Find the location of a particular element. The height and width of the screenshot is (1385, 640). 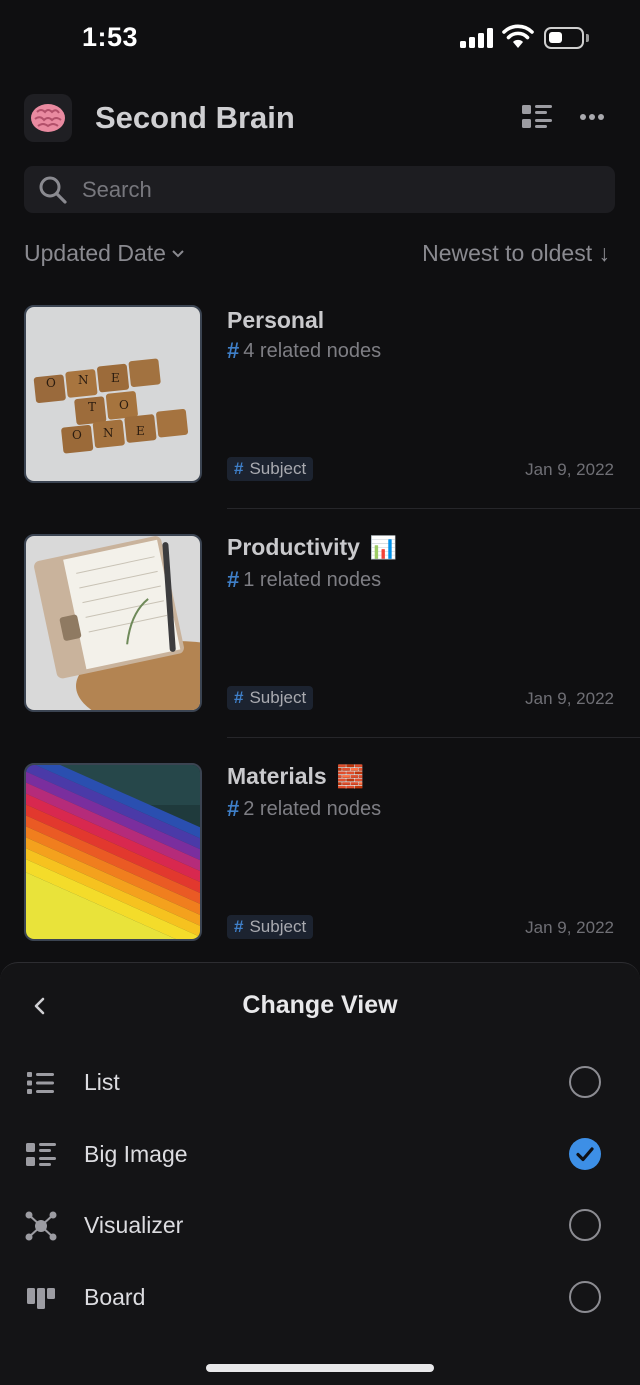

status-bar: 1:53 is located at coordinates (320, 40).